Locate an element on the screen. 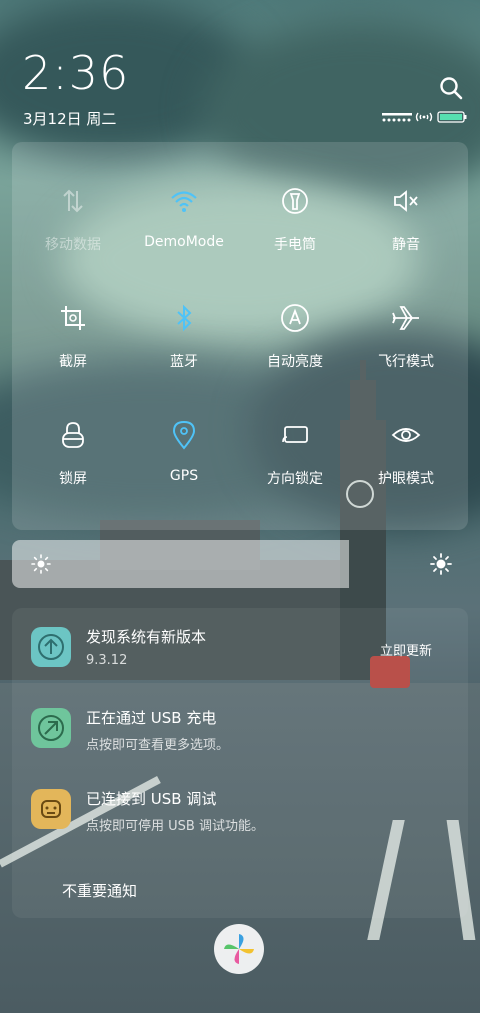 This screenshot has height=1013, width=480. quick-setting-wifi: DemoMode is located at coordinates (184, 236).